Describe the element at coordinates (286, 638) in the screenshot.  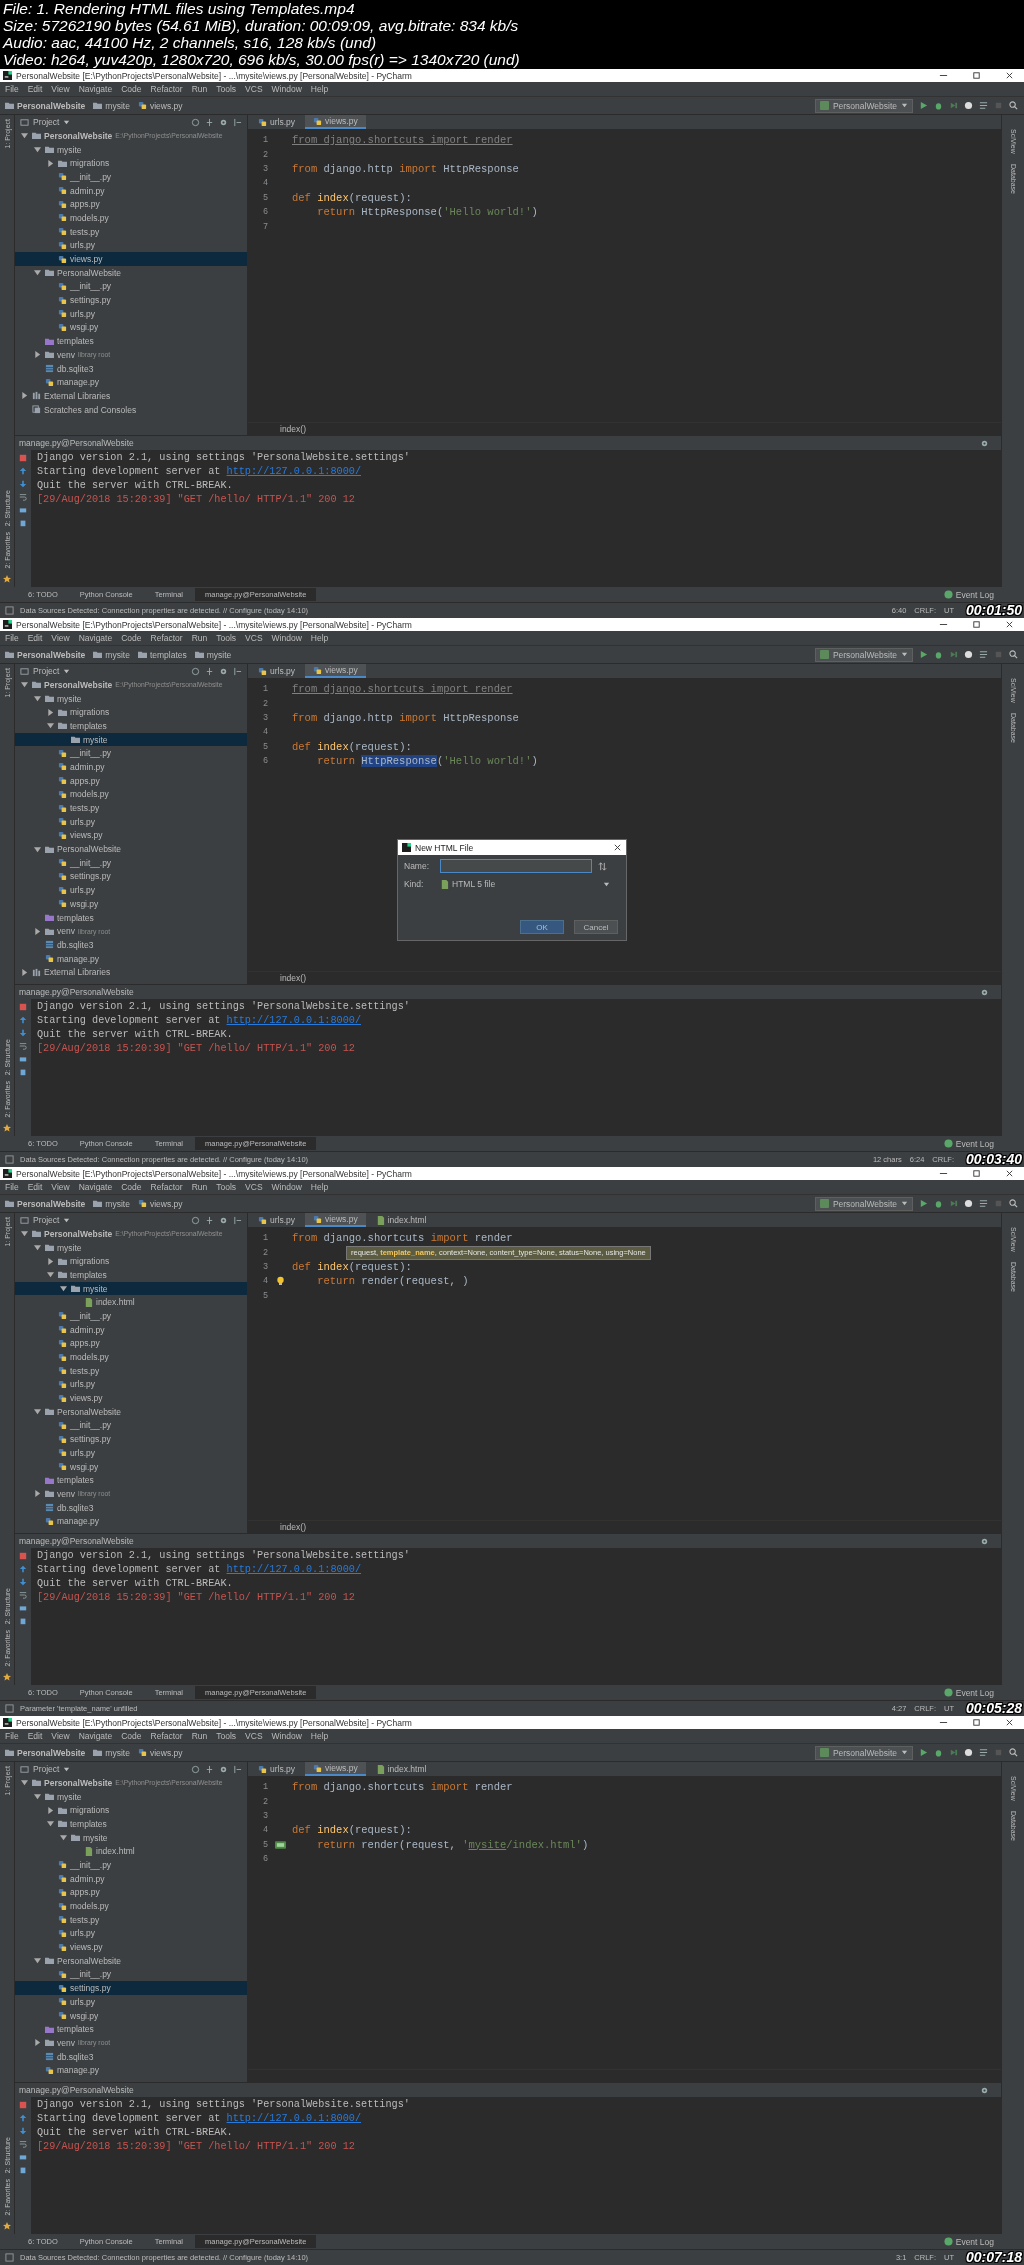
I see `menu-item: Window` at that location.